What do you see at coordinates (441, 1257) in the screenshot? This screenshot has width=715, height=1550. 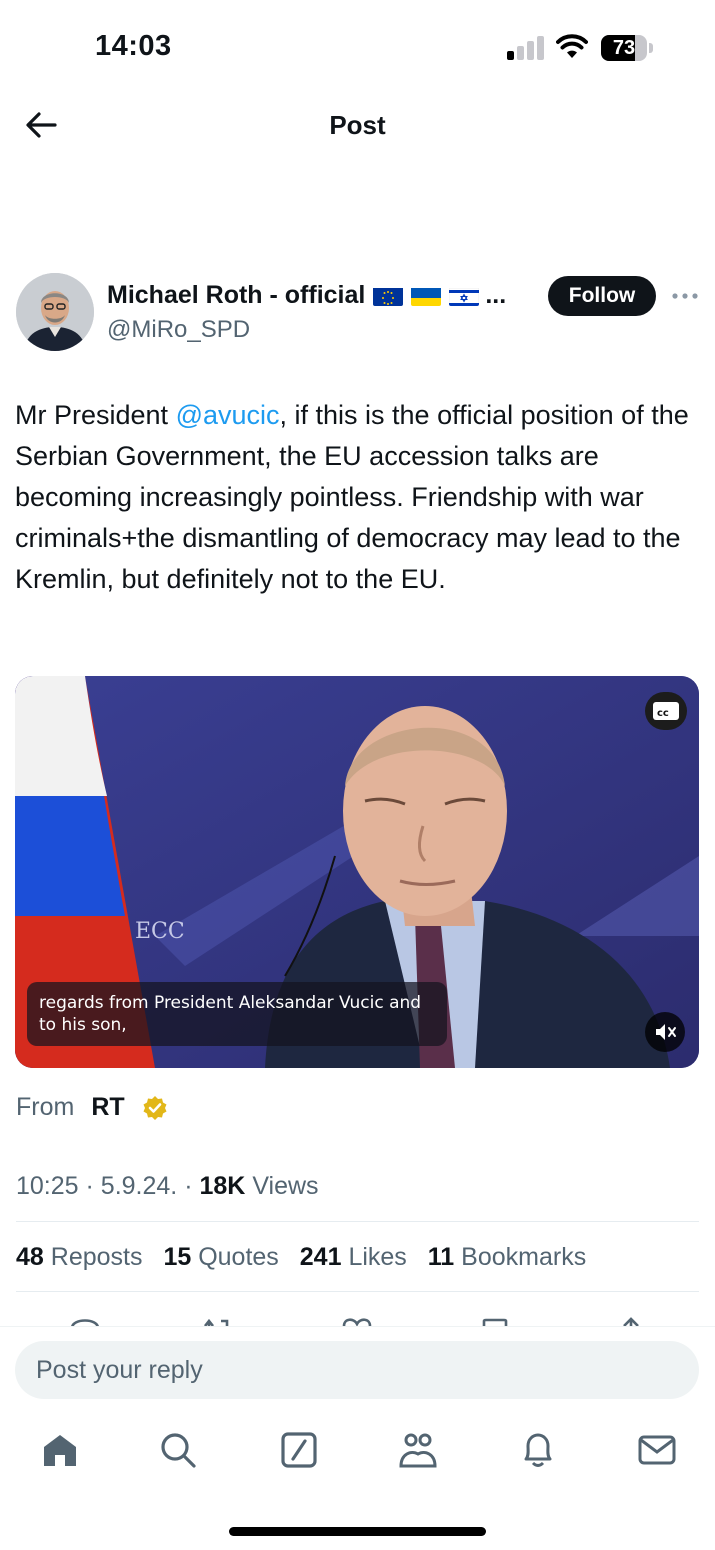 I see `bookmarks-count: 11` at bounding box center [441, 1257].